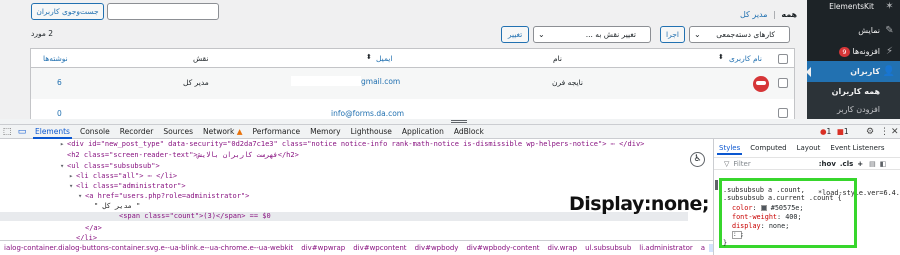 The height and width of the screenshot is (255, 900). I want to click on breadcrumb-item: ul.subsubsub, so click(608, 248).